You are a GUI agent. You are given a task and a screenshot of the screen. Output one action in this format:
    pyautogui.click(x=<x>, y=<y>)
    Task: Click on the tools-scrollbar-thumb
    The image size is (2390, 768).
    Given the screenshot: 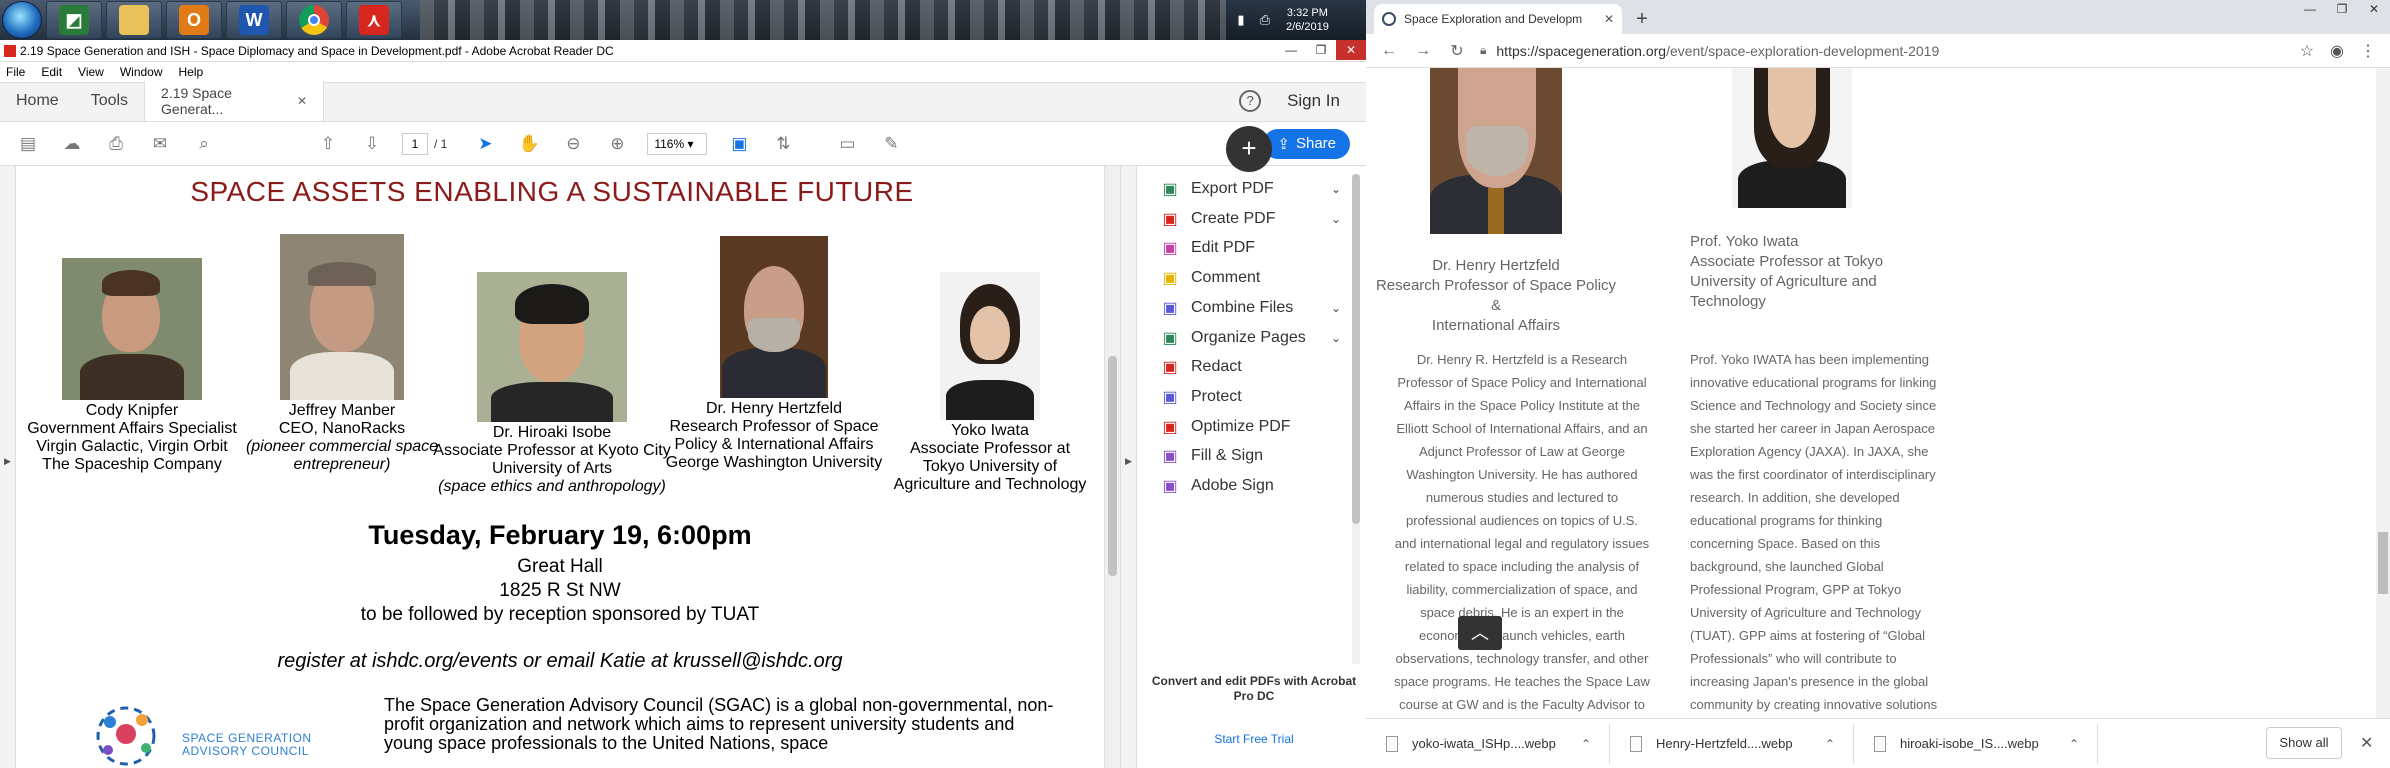 What is the action you would take?
    pyautogui.click(x=1356, y=349)
    